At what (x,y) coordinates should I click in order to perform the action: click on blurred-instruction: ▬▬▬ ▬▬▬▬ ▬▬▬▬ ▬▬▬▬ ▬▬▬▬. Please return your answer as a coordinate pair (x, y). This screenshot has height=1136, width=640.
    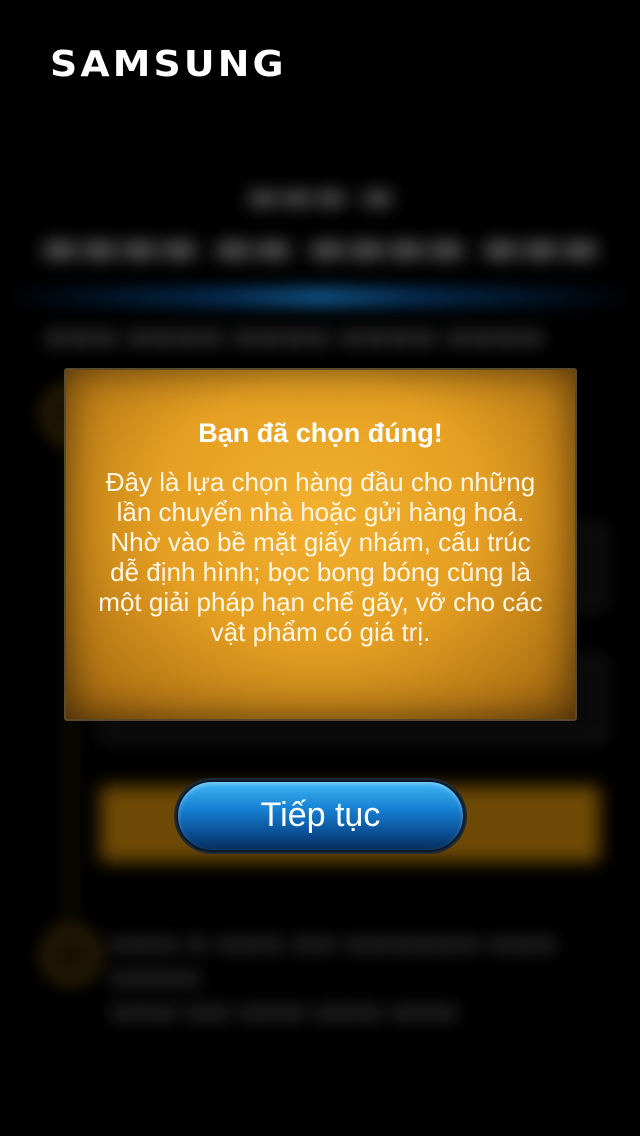
    Looking at the image, I should click on (294, 337).